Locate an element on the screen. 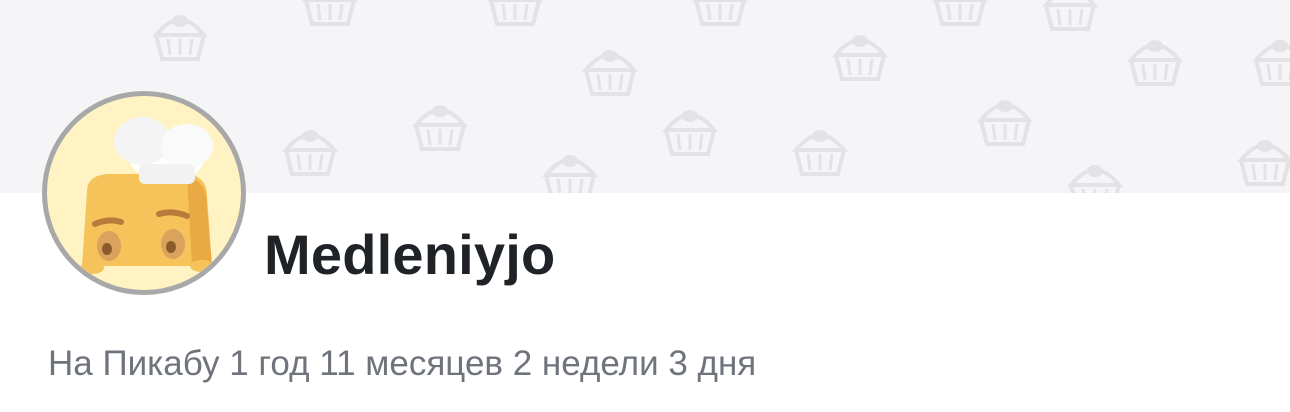  avatar is located at coordinates (144, 193).